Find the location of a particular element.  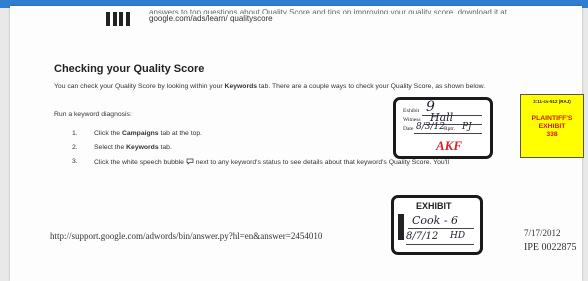

exhibit-label: Exhibit is located at coordinates (411, 111).